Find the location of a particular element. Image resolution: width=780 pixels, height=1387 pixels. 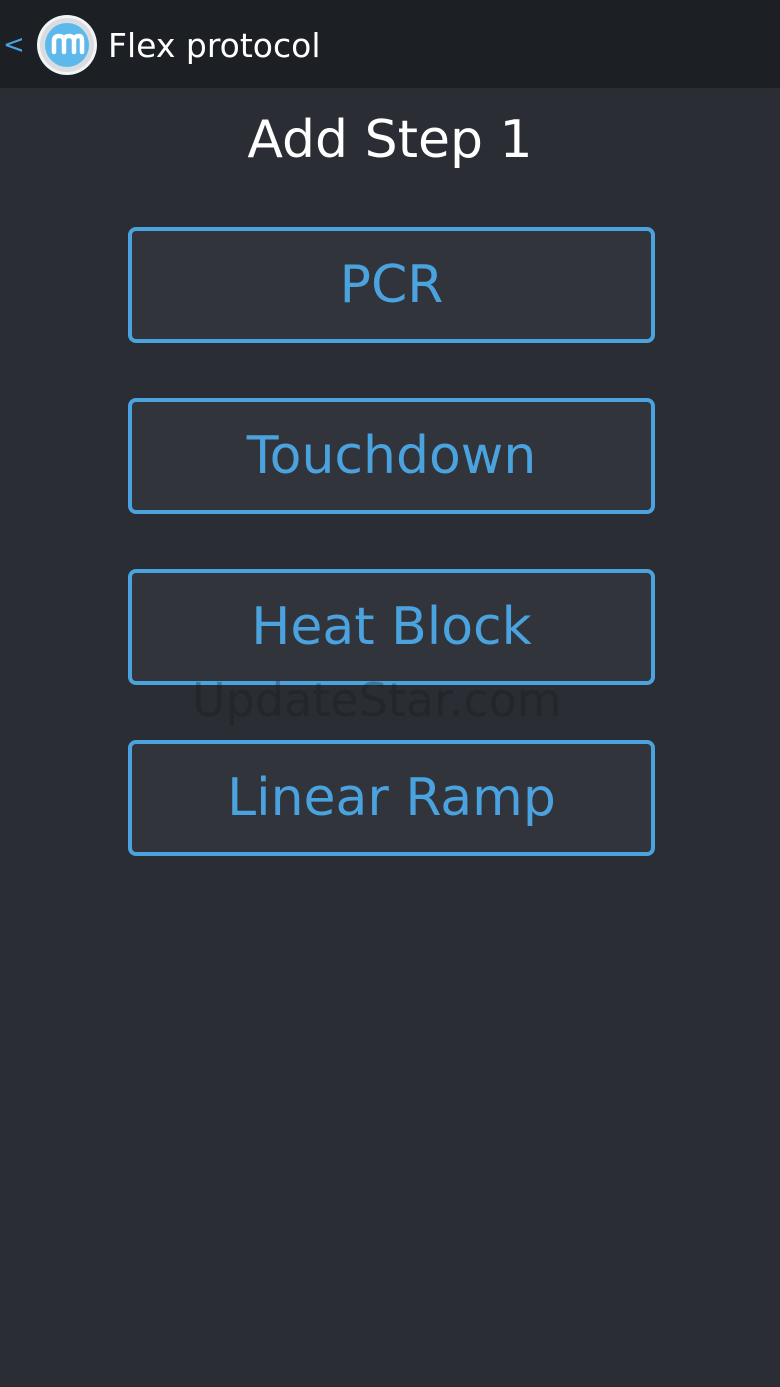

top-app-bar: < Flex protocol is located at coordinates (390, 44).